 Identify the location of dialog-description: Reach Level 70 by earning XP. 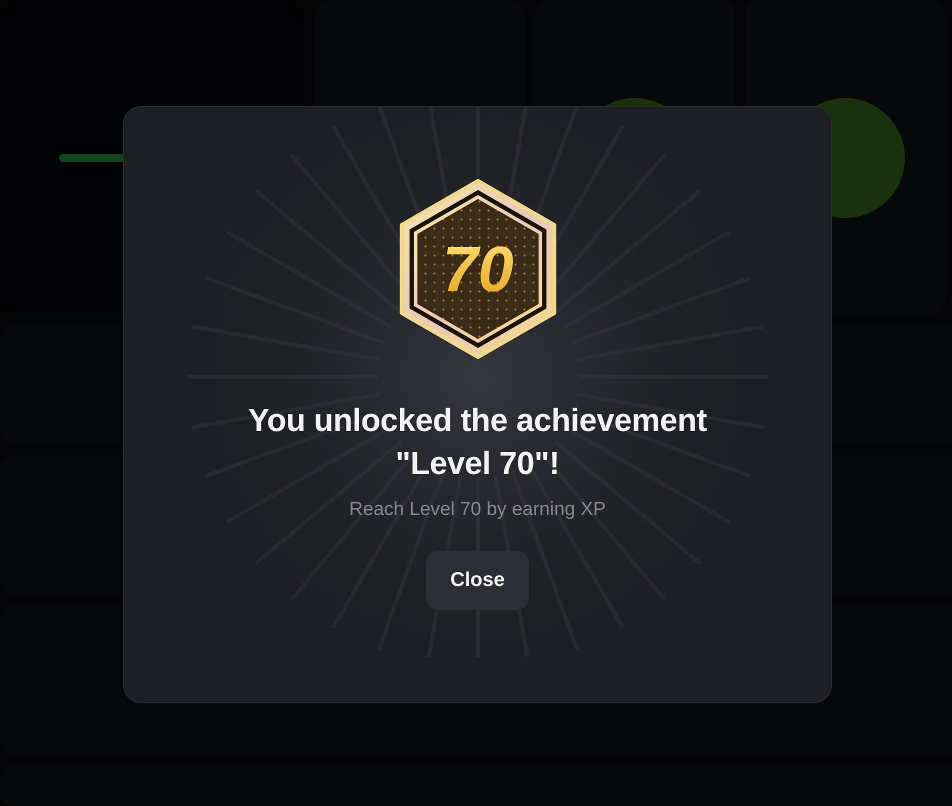
(477, 509).